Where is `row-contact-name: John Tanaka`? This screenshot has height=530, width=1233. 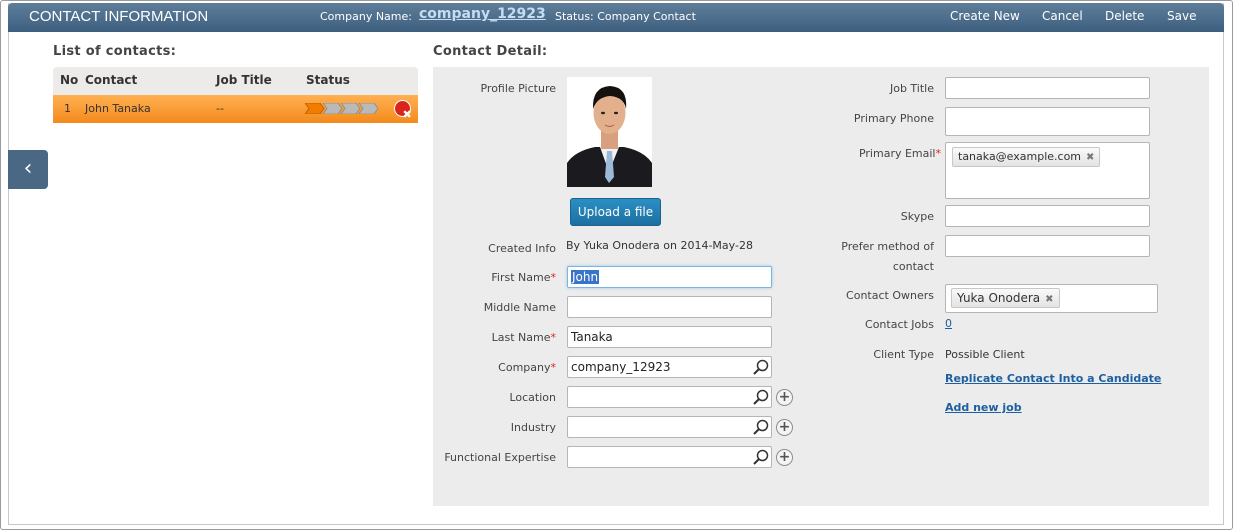 row-contact-name: John Tanaka is located at coordinates (118, 108).